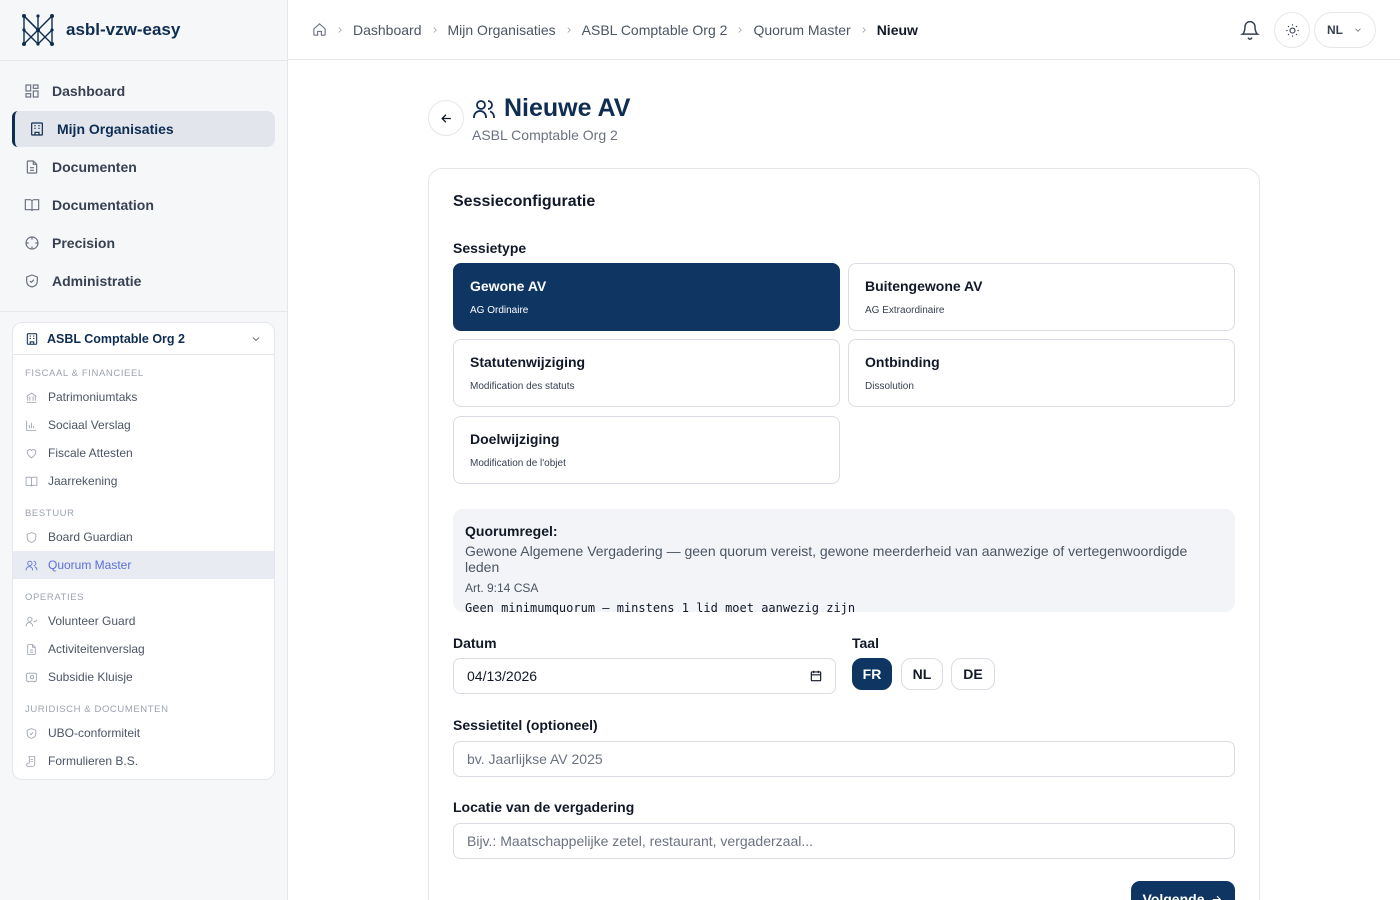 The width and height of the screenshot is (1400, 900). What do you see at coordinates (143, 281) in the screenshot?
I see `nav-item-administratie: Administratie` at bounding box center [143, 281].